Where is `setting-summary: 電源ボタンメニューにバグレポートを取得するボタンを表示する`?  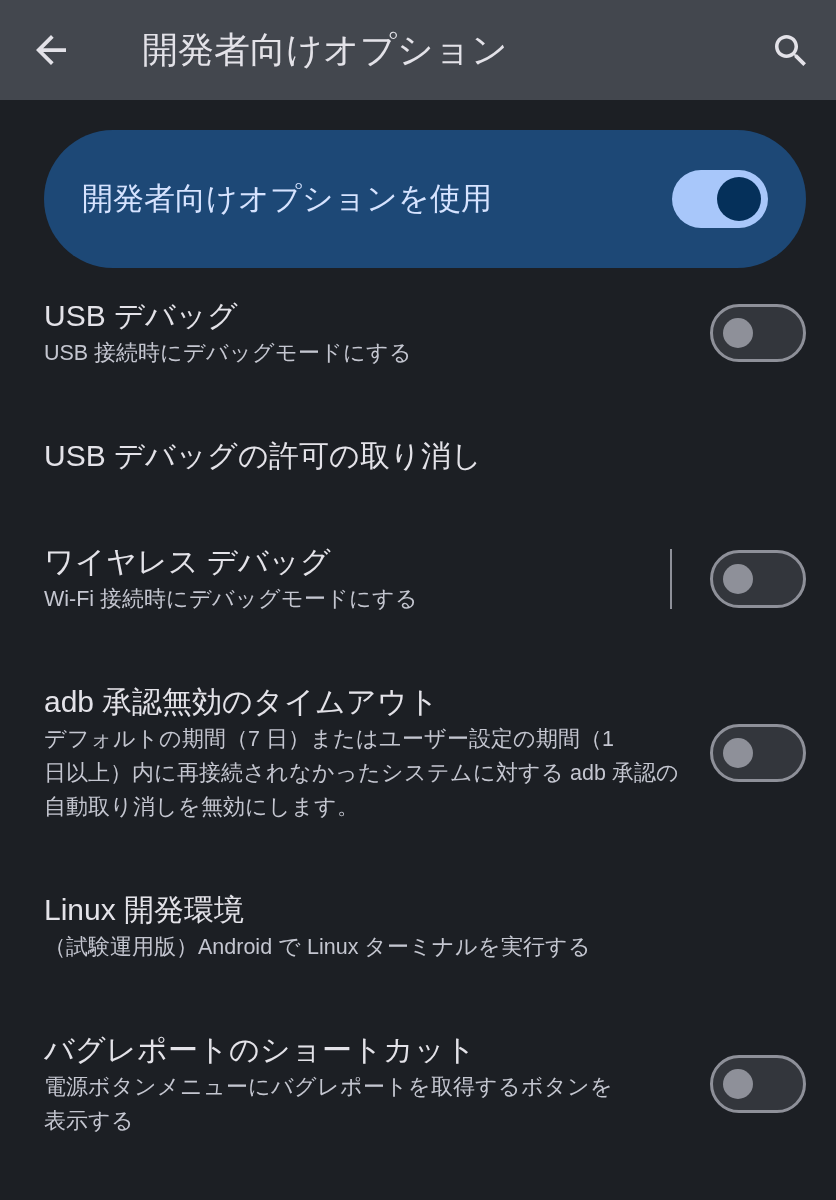 setting-summary: 電源ボタンメニューにバグレポートを取得するボタンを表示する is located at coordinates (329, 1104).